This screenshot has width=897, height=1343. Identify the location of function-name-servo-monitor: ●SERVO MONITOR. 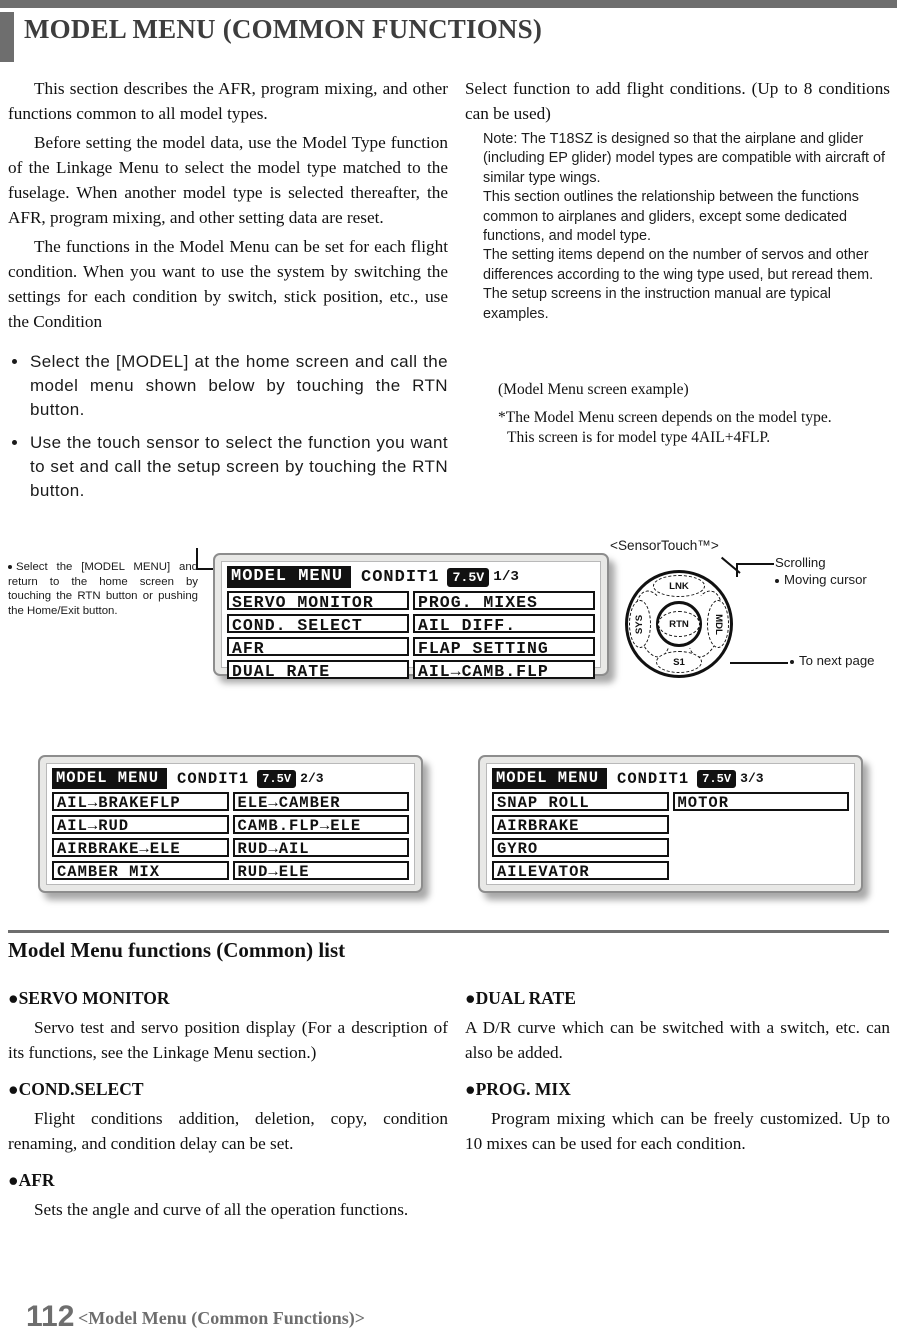
(89, 998).